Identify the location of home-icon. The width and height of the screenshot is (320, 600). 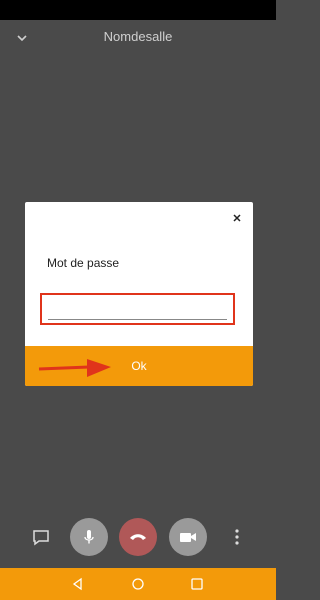
(138, 584).